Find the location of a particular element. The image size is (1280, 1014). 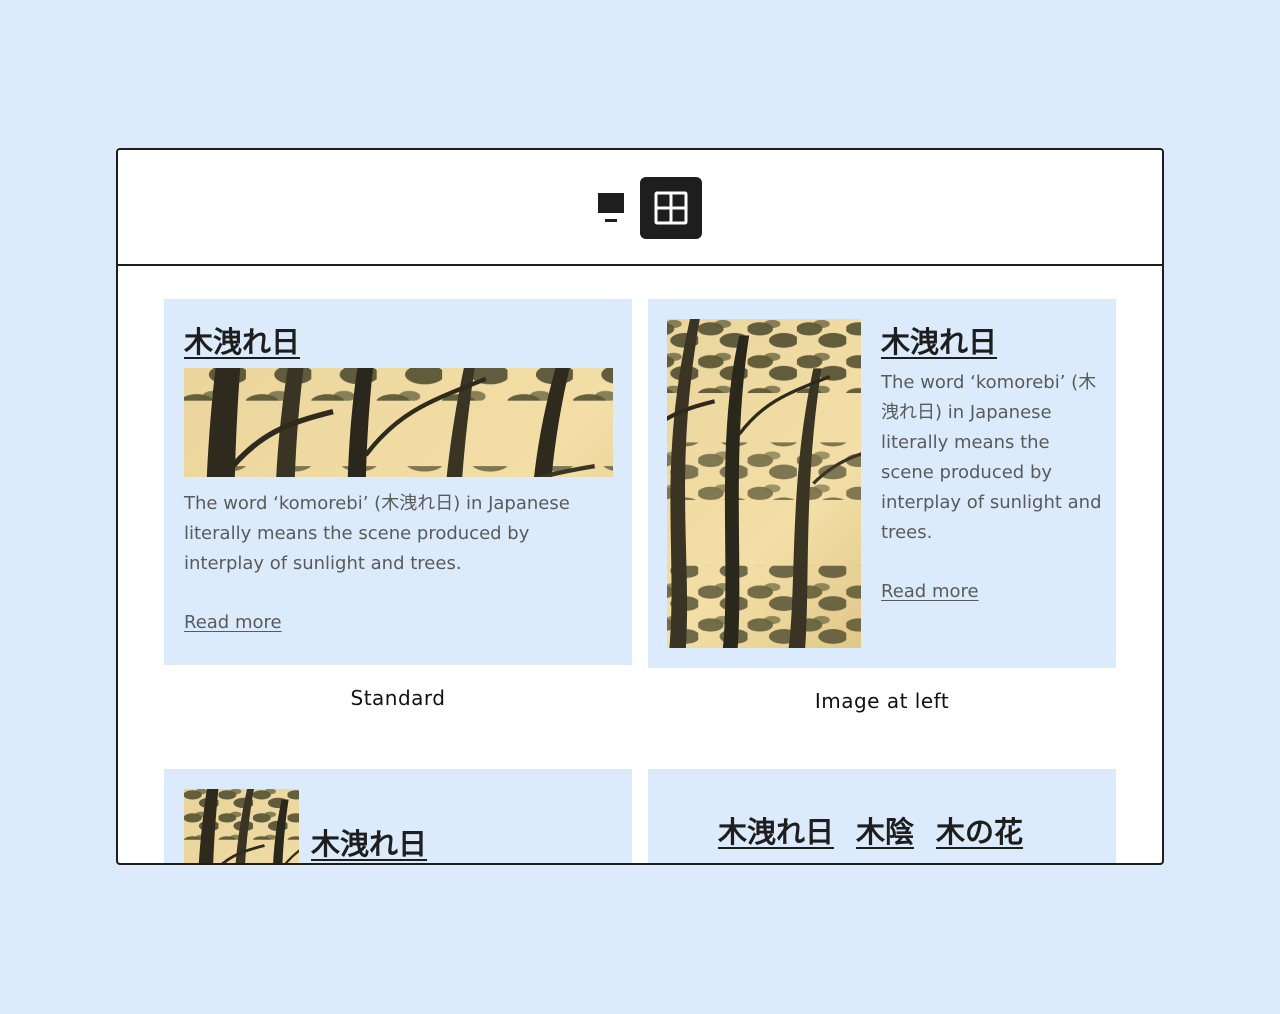

toolbar is located at coordinates (640, 208).